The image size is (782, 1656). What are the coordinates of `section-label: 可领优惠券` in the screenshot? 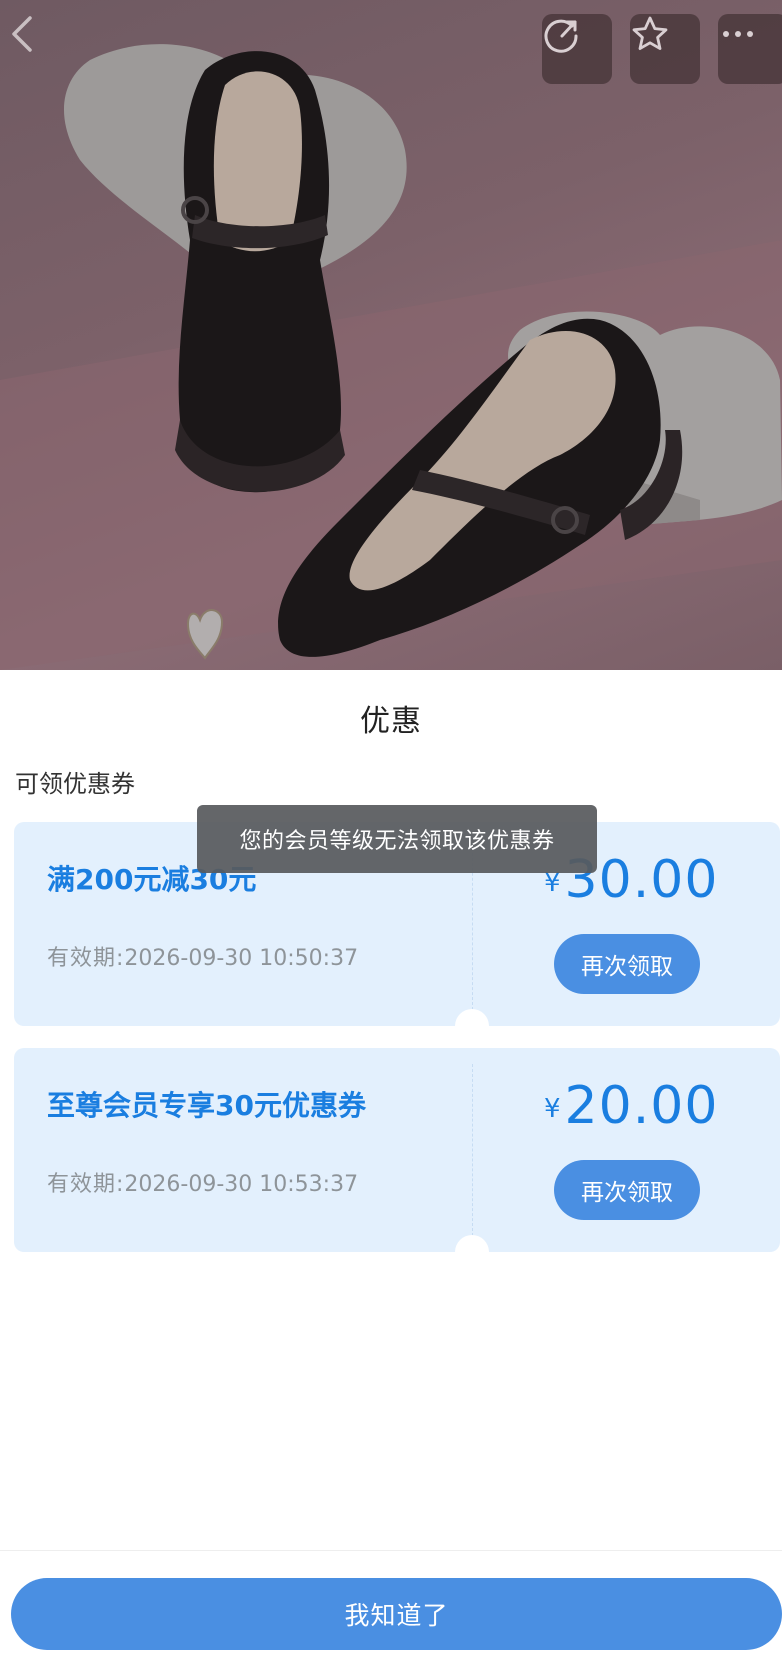 It's located at (75, 784).